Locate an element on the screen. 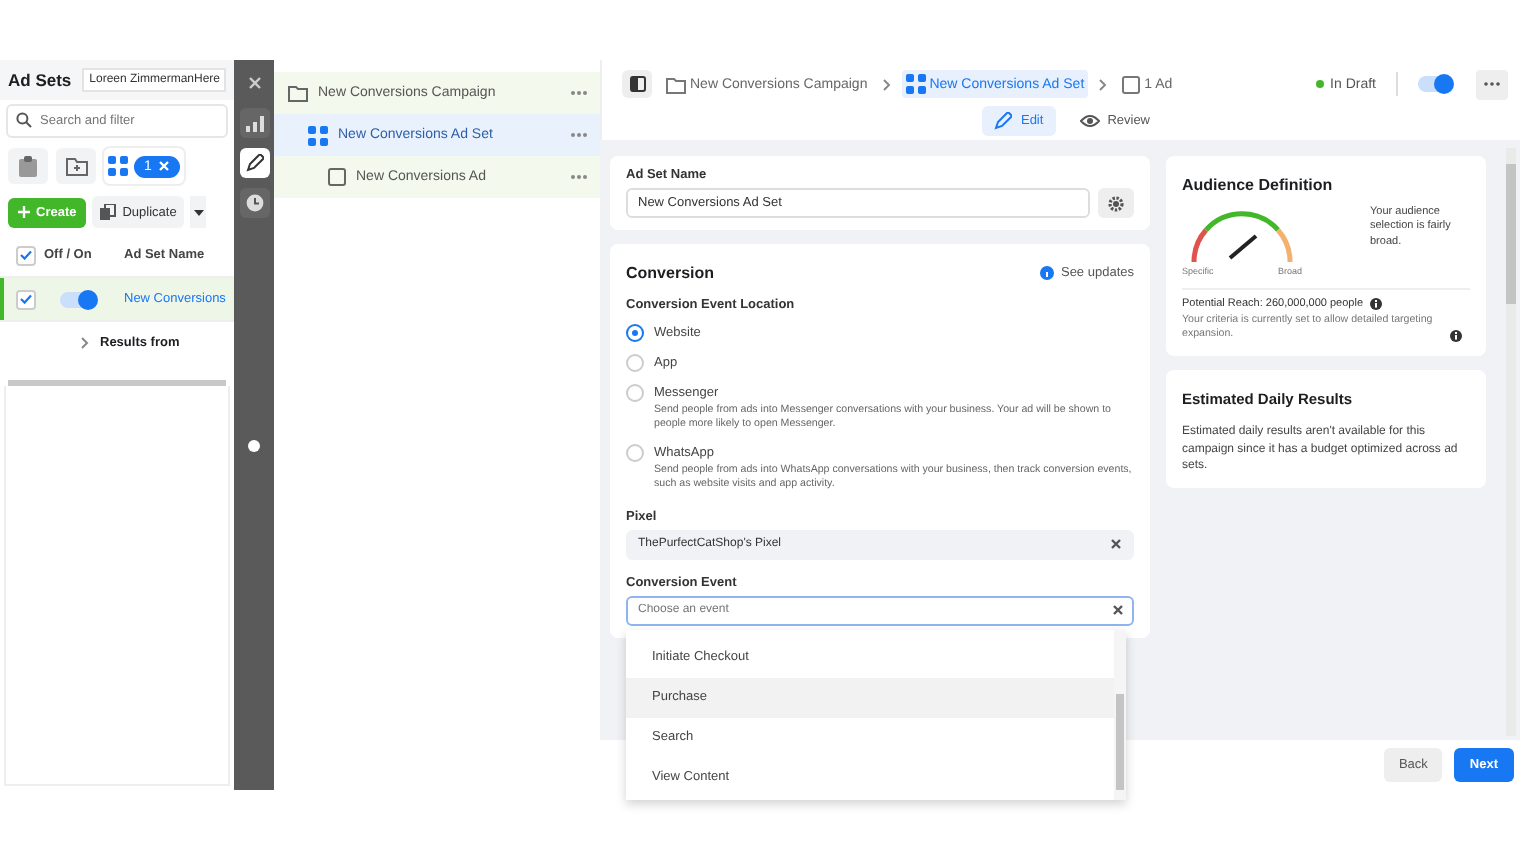 This screenshot has height=854, width=1520. search-icon is located at coordinates (24, 120).